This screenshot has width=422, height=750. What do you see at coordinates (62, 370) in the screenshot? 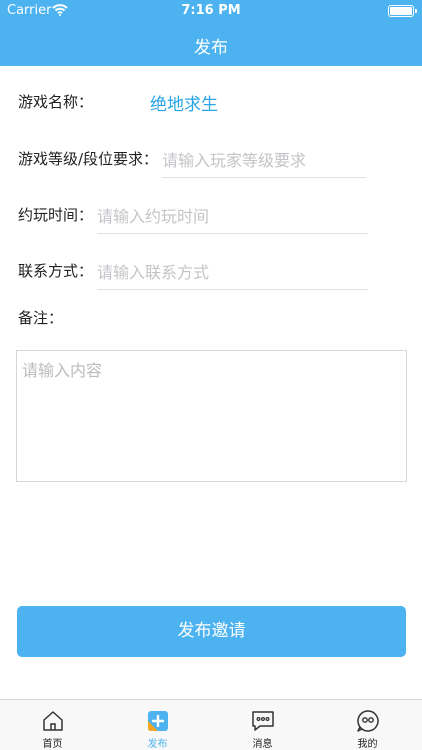
I see `remark-placeholder: 请输入内容` at bounding box center [62, 370].